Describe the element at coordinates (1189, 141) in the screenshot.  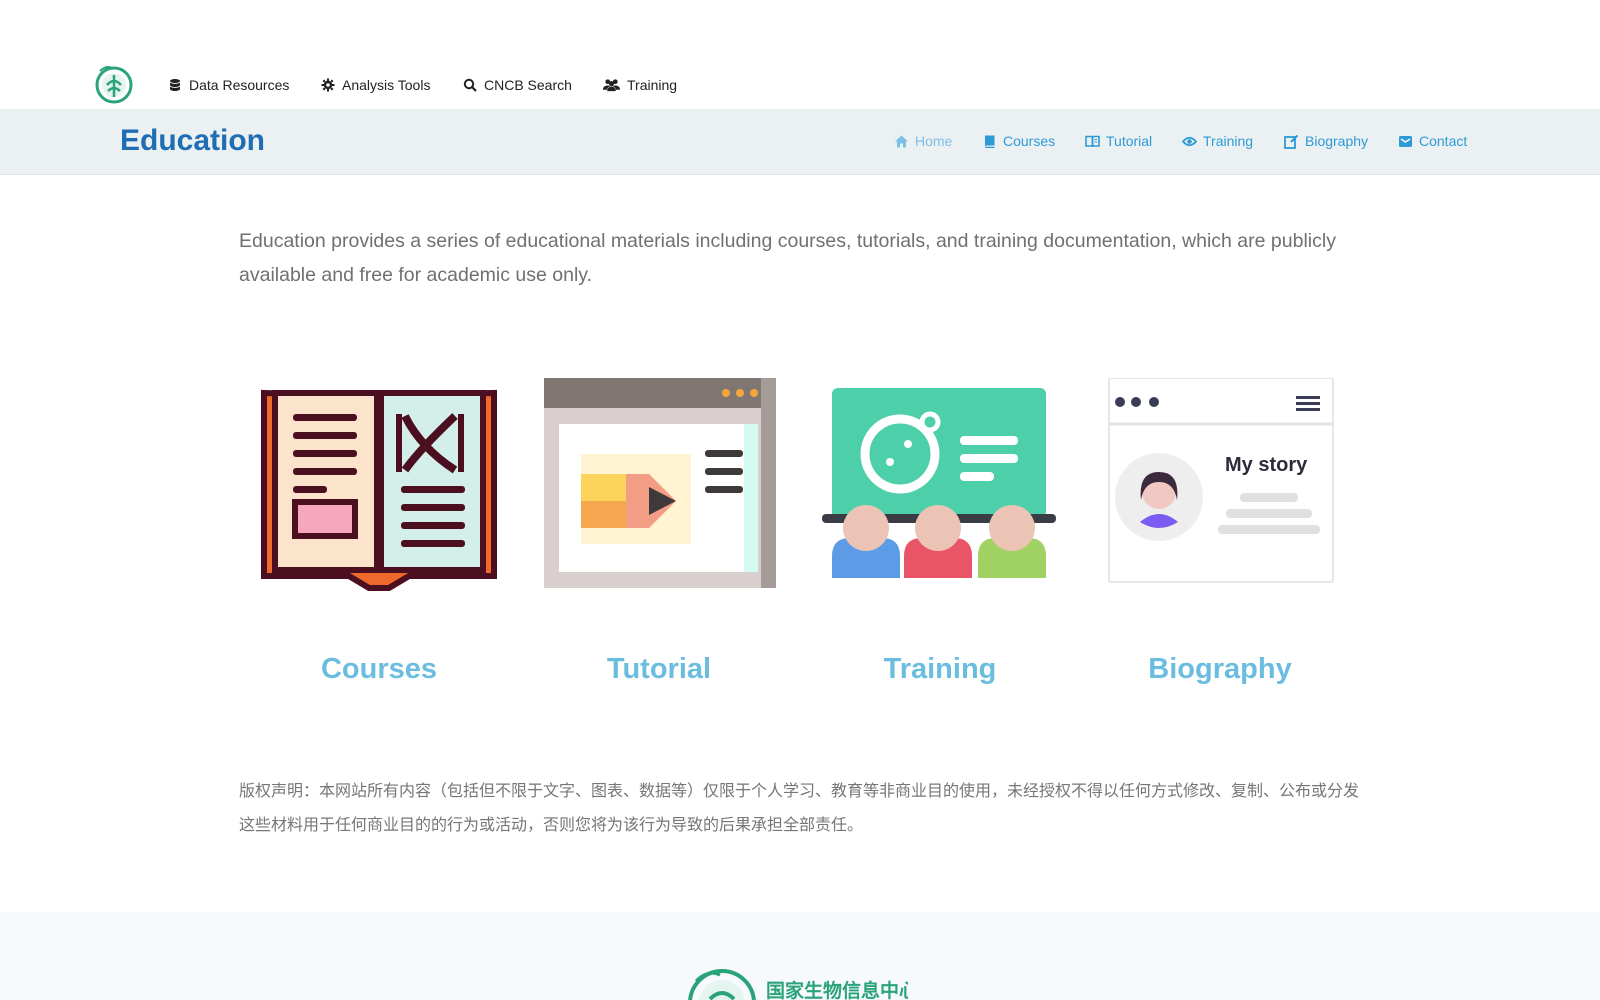
I see `eye-icon` at that location.